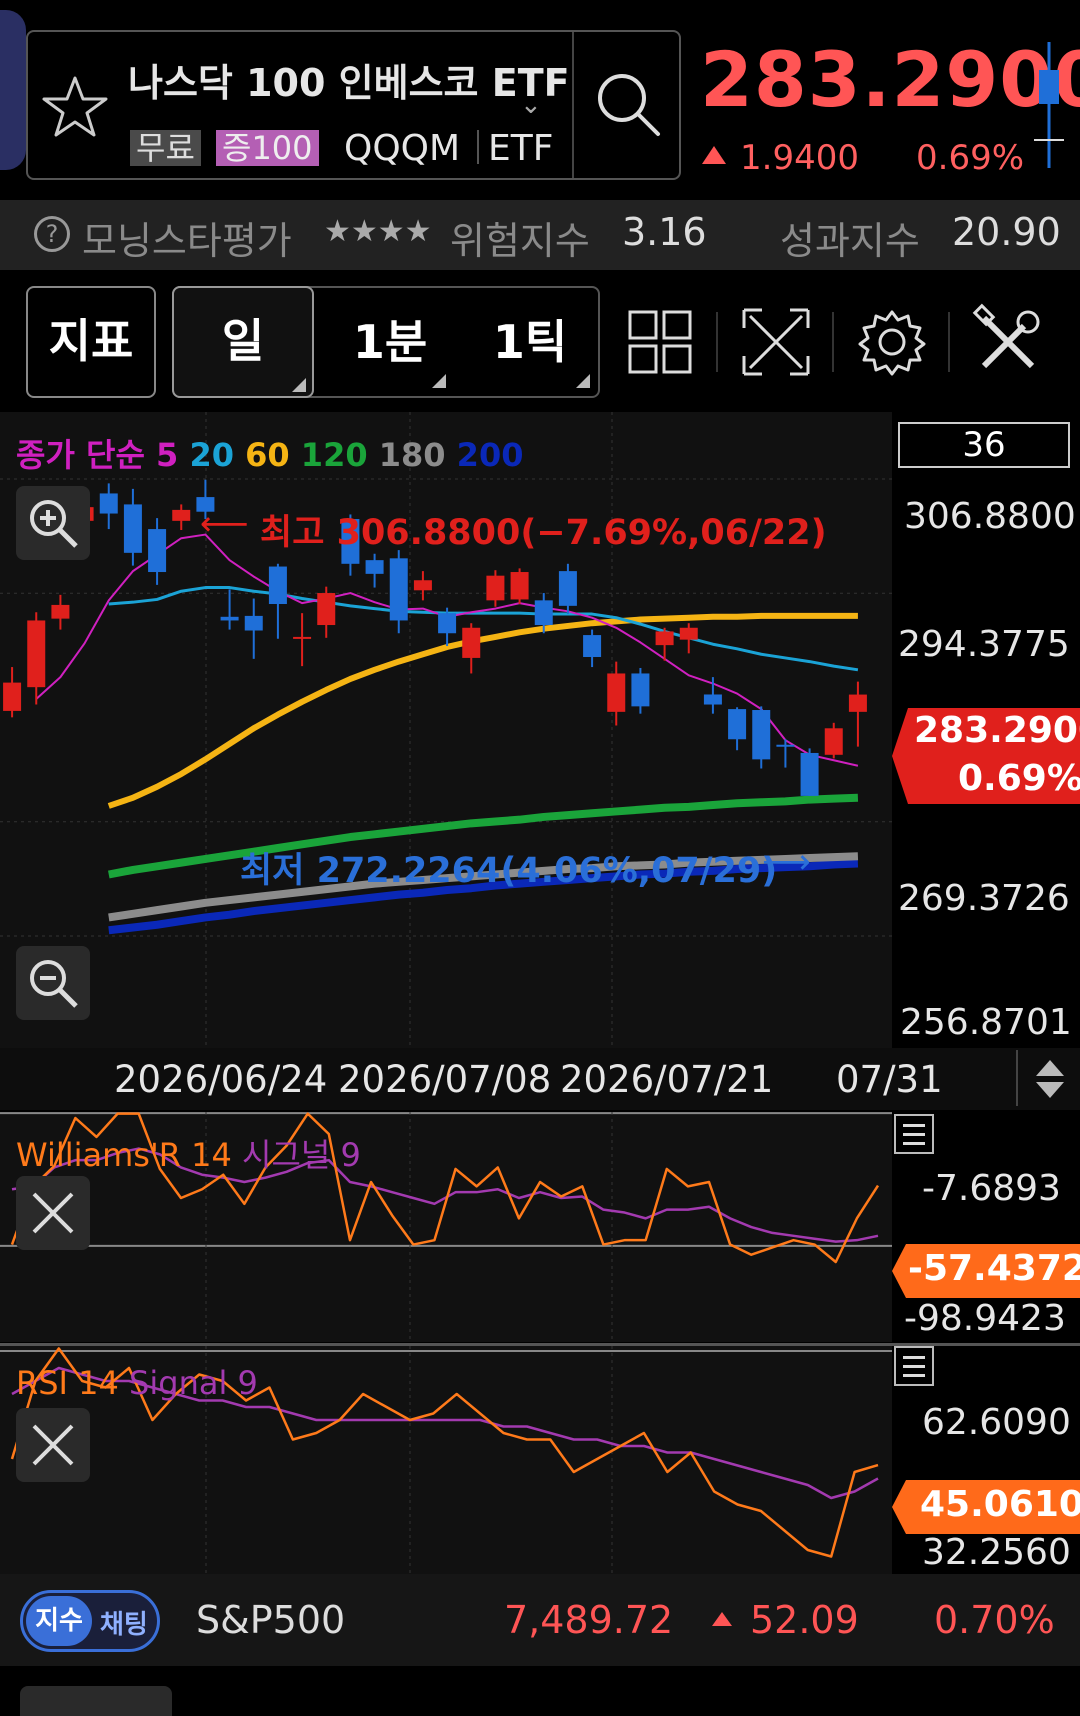 Image resolution: width=1080 pixels, height=1716 pixels. What do you see at coordinates (193, 1383) in the screenshot?
I see `rsi-signal-label: Signal 9` at bounding box center [193, 1383].